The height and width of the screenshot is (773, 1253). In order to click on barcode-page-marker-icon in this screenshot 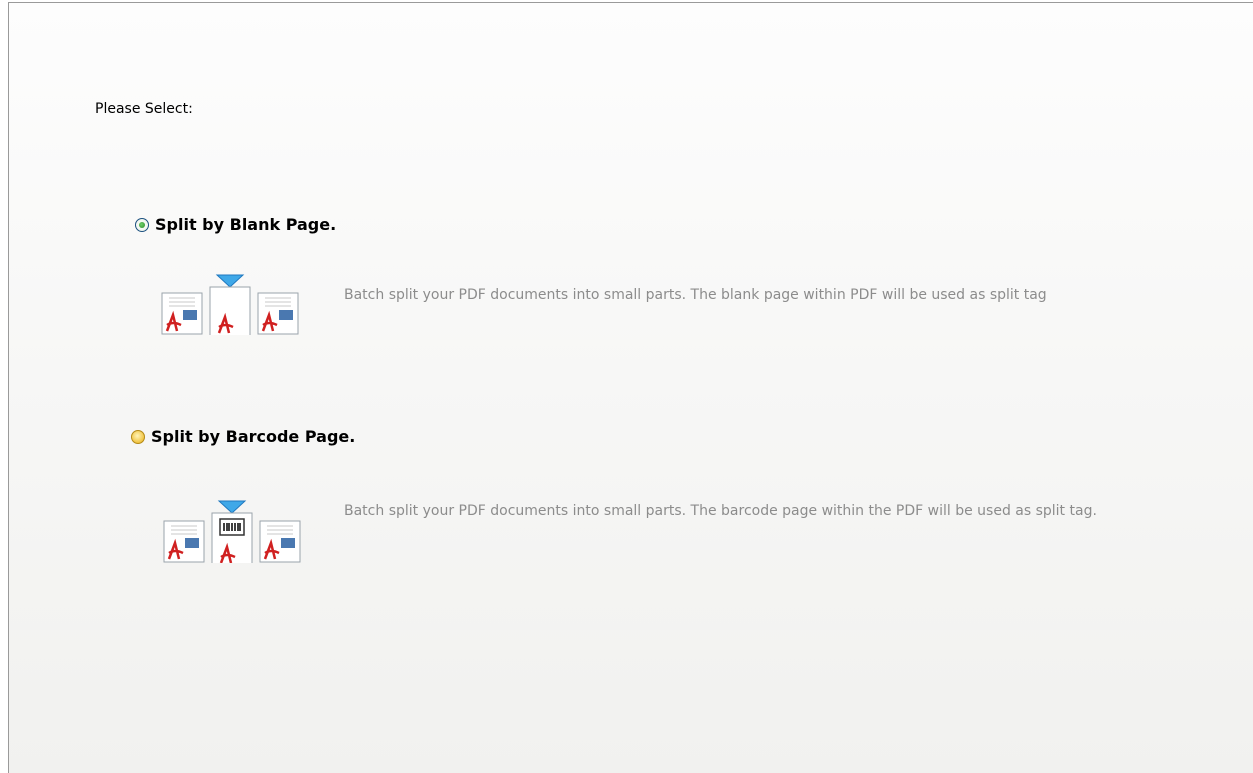, I will do `click(232, 531)`.